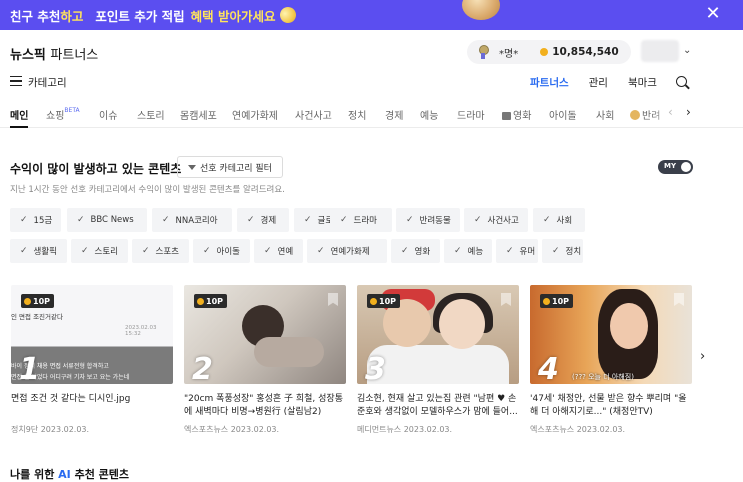 The height and width of the screenshot is (482, 743). Describe the element at coordinates (268, 221) in the screenshot. I see `chip-label: 경제` at that location.